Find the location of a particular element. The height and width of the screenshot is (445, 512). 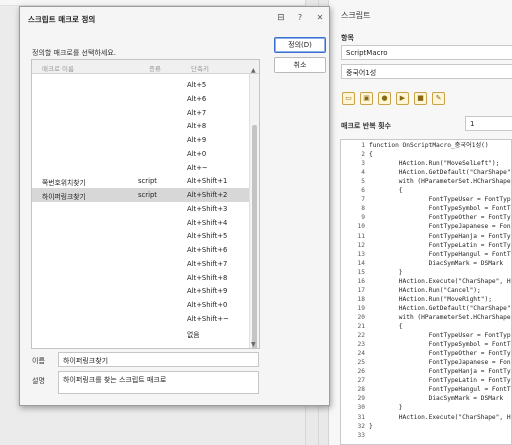

line-number: 22 is located at coordinates (361, 336).